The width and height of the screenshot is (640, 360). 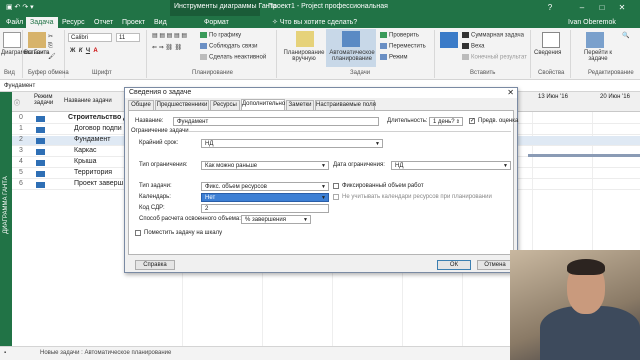 What do you see at coordinates (21, 139) in the screenshot?
I see `row-id: 2` at bounding box center [21, 139].